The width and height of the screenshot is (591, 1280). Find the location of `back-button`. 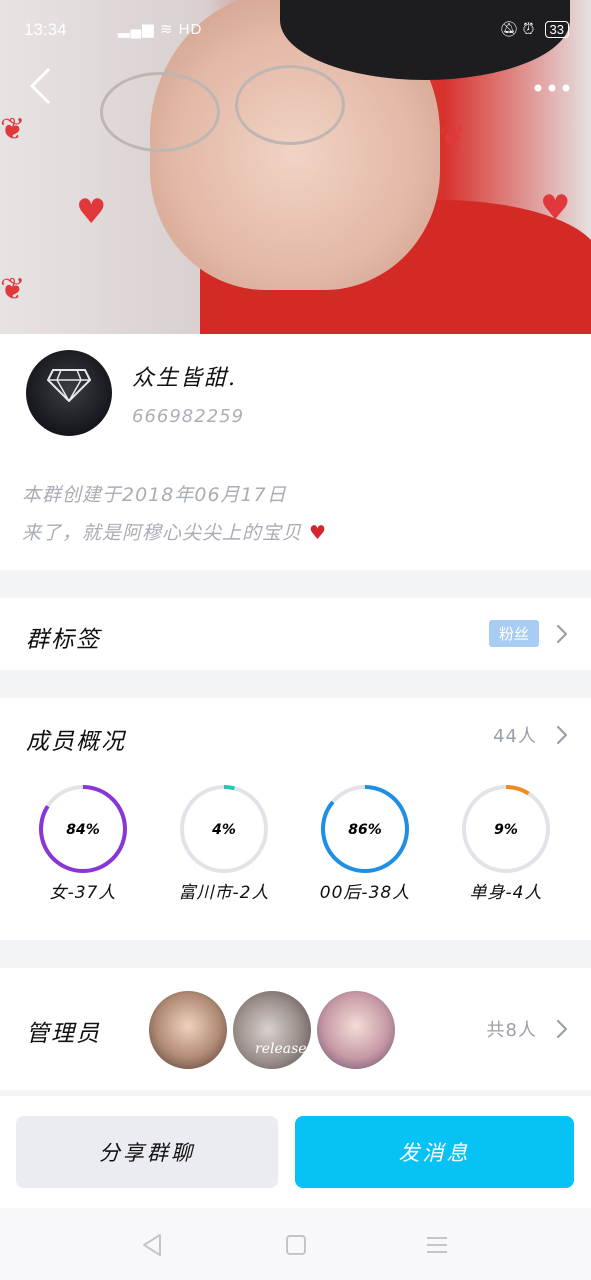

back-button is located at coordinates (42, 86).